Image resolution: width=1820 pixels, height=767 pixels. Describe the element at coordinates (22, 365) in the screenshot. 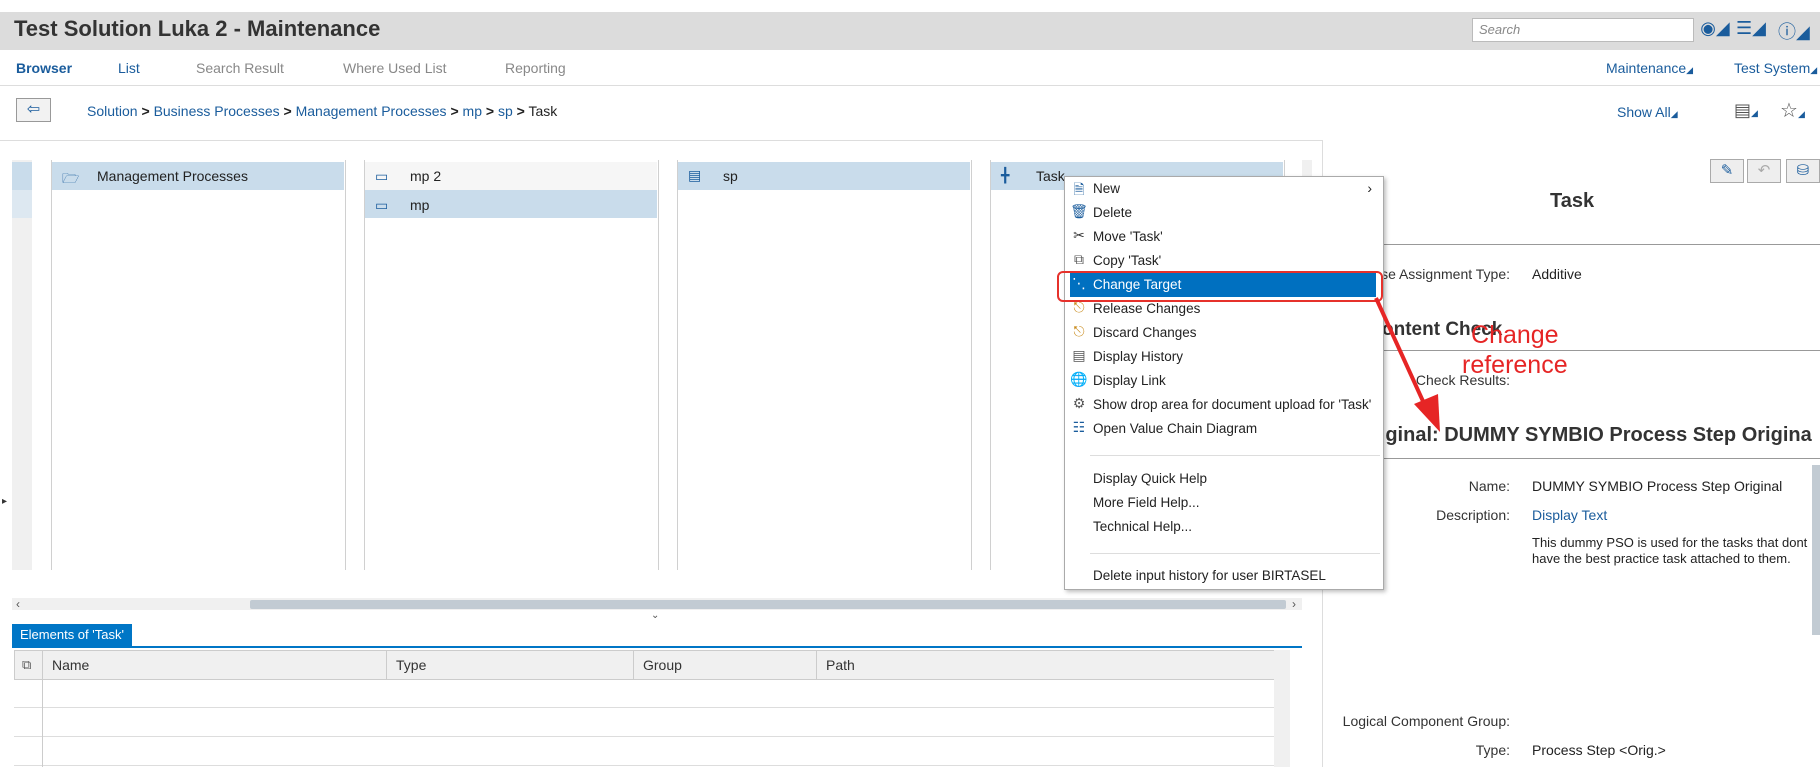

I see `browser-left-strip` at that location.